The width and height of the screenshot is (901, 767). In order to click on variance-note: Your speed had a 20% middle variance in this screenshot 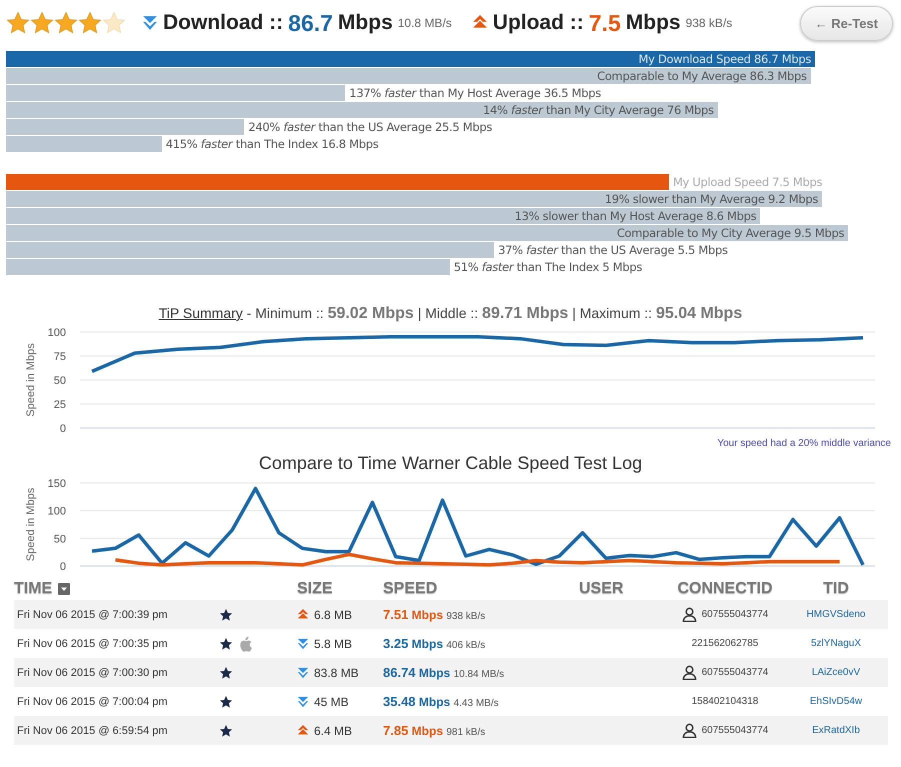, I will do `click(804, 443)`.